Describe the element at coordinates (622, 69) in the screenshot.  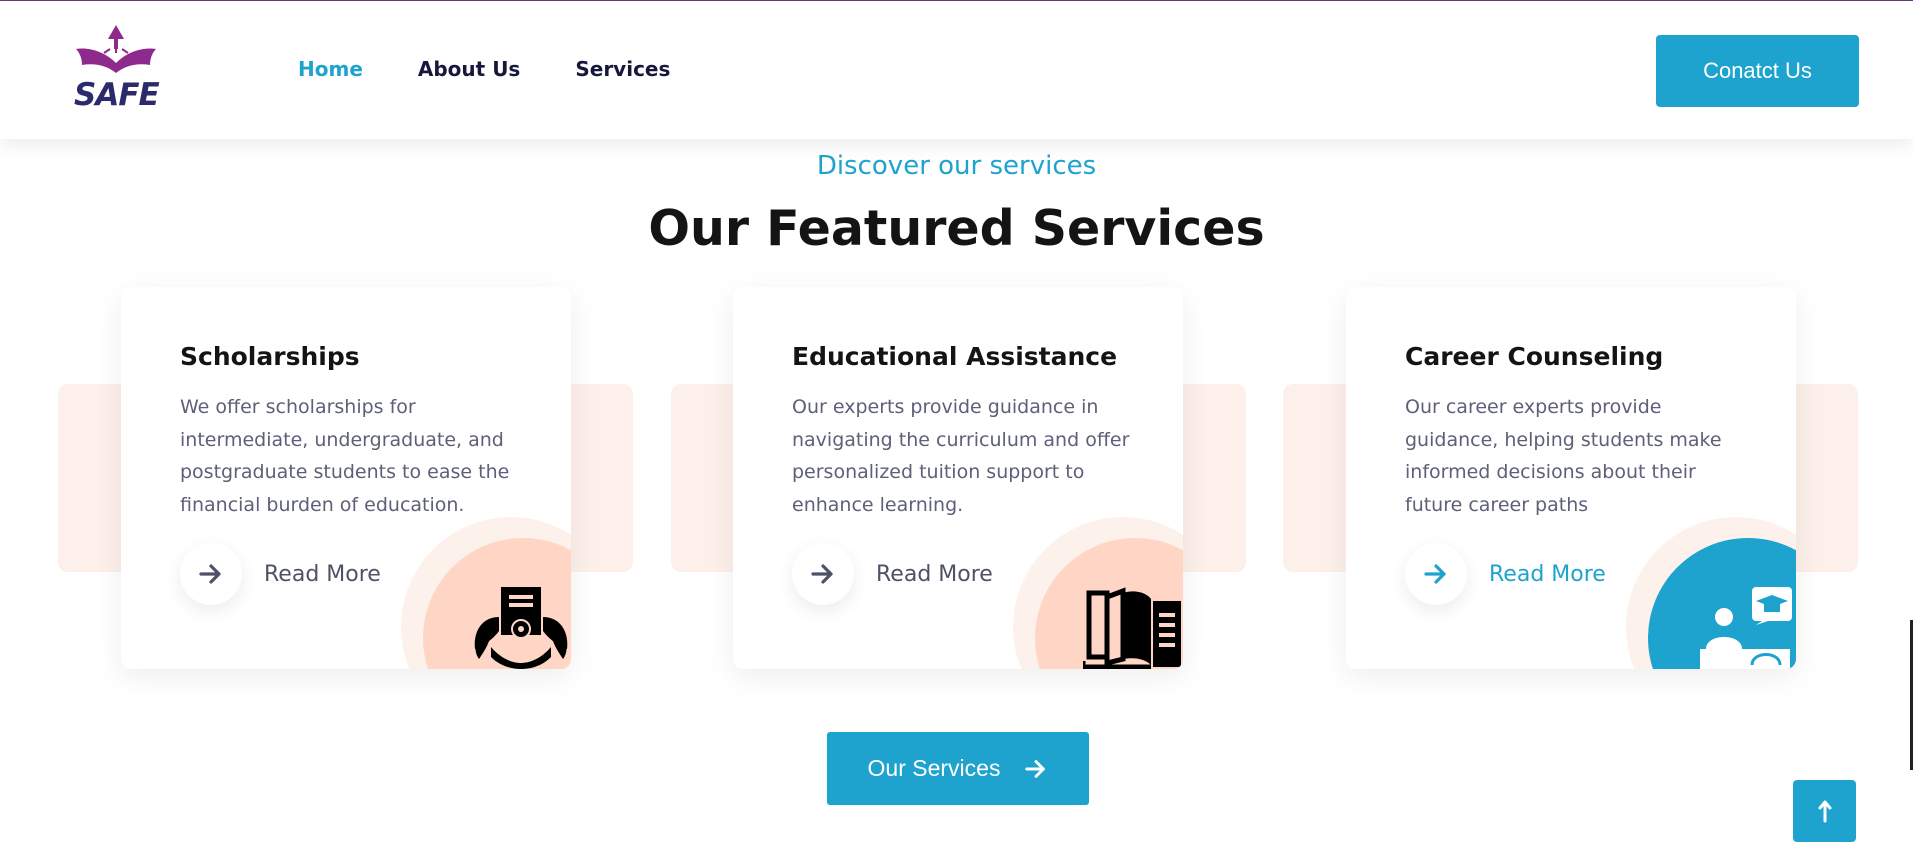
I see `nav-item-services: Services` at that location.